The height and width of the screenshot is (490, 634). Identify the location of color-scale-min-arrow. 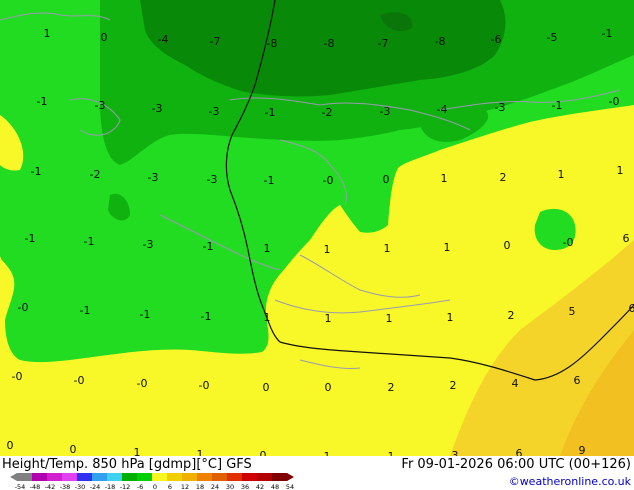
(13, 477).